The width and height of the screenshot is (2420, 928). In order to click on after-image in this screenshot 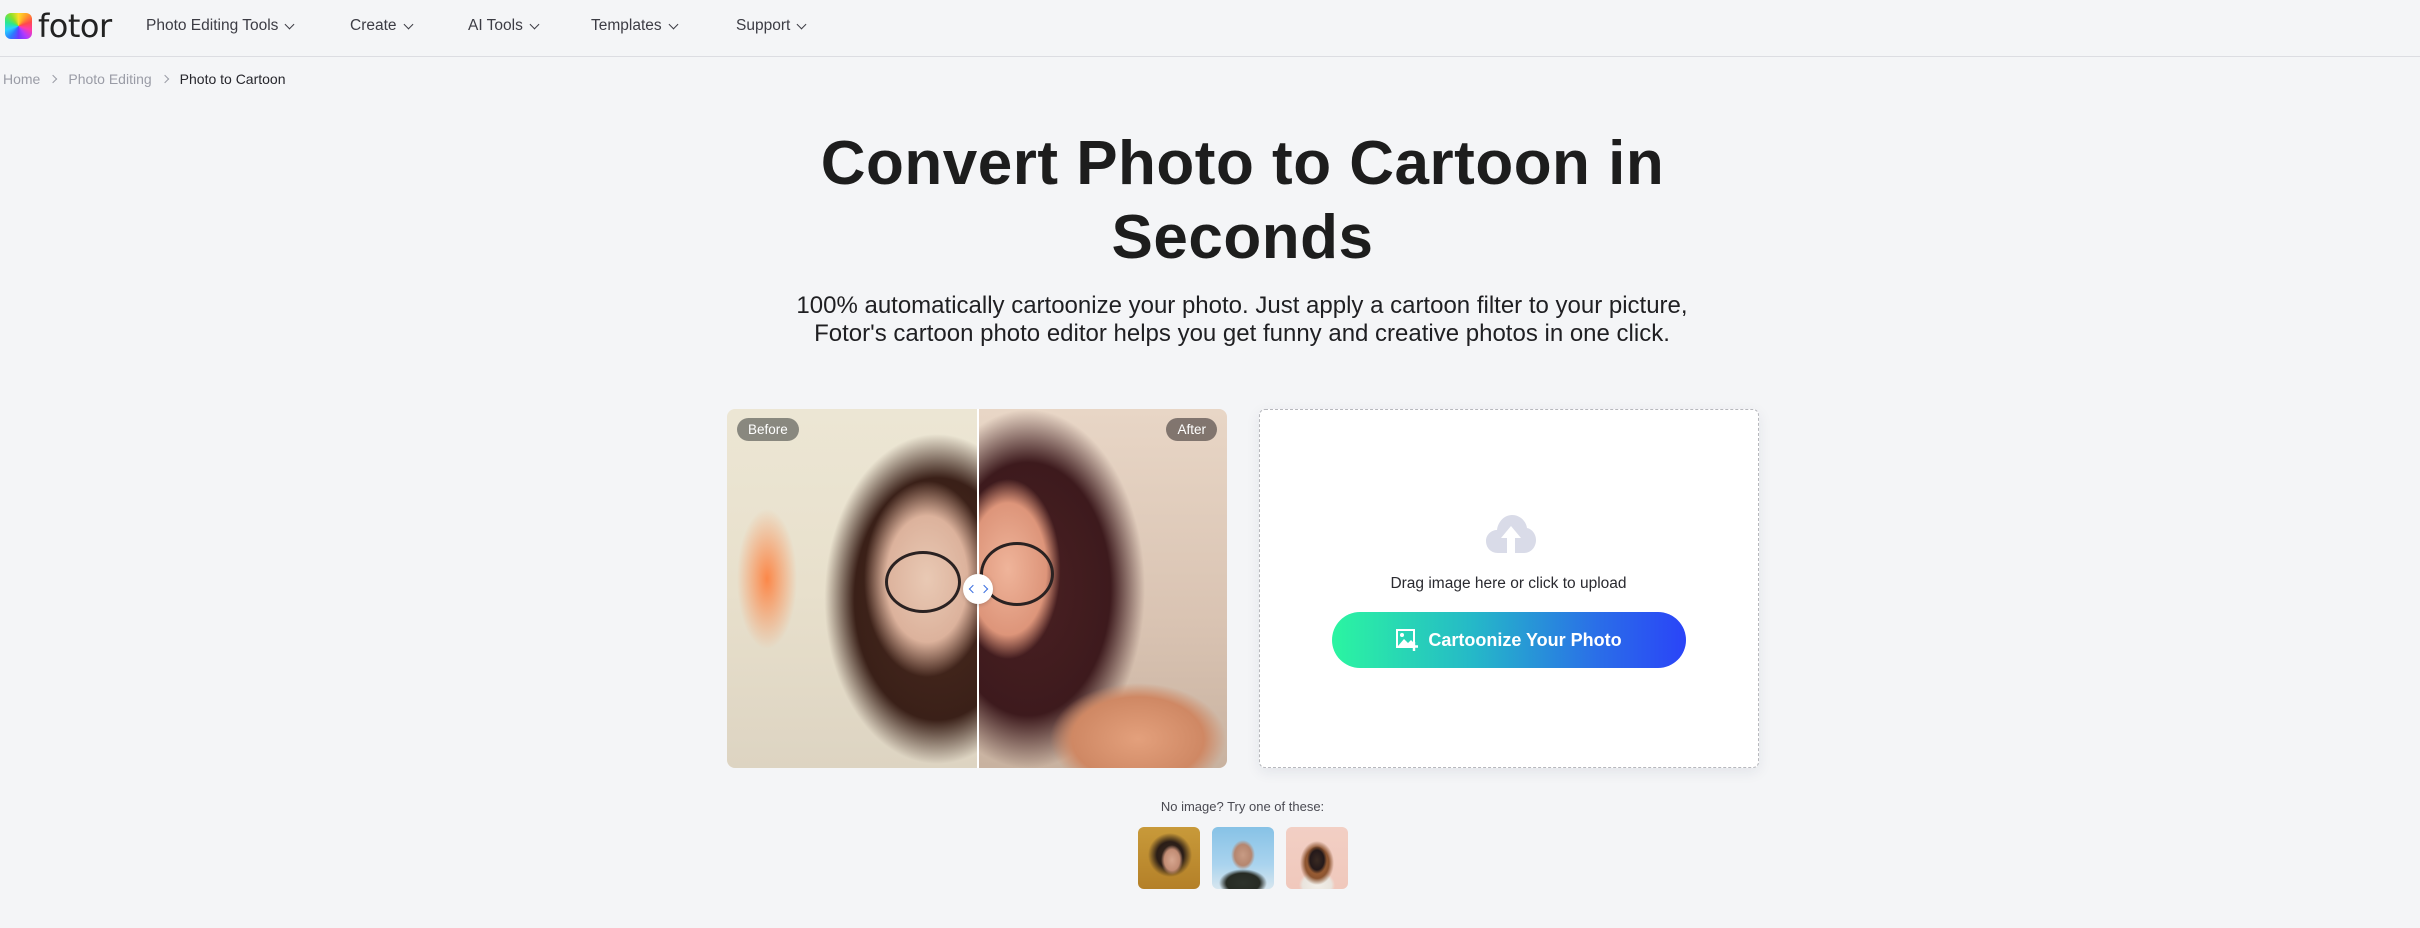, I will do `click(1102, 588)`.